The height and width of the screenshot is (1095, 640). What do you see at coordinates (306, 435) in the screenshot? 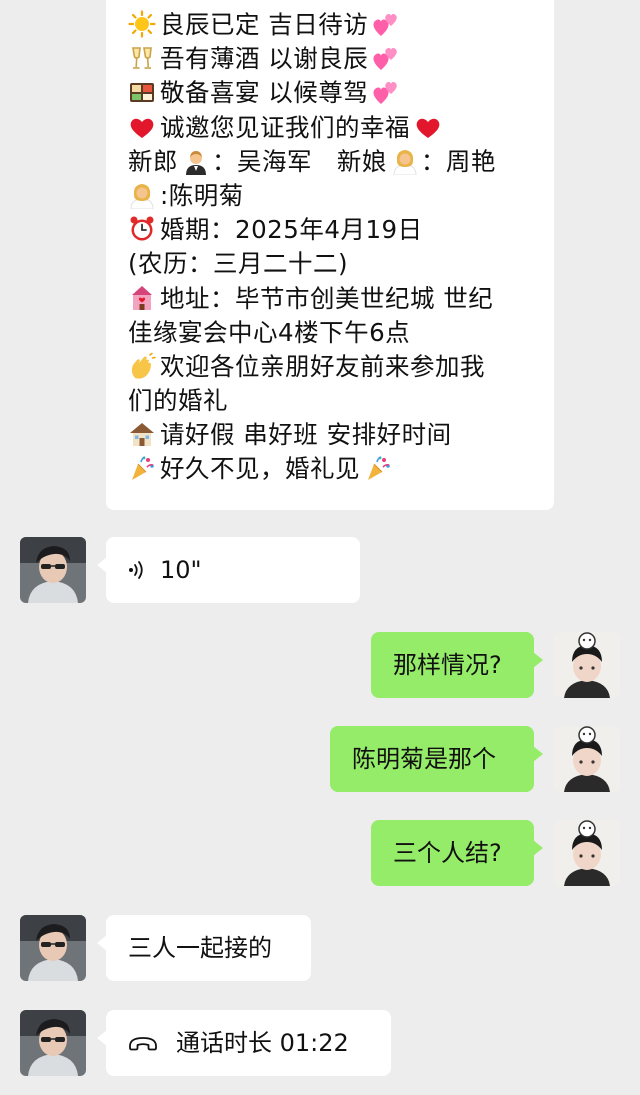
I see `request-text: 请好假 串好班 安排好时间` at bounding box center [306, 435].